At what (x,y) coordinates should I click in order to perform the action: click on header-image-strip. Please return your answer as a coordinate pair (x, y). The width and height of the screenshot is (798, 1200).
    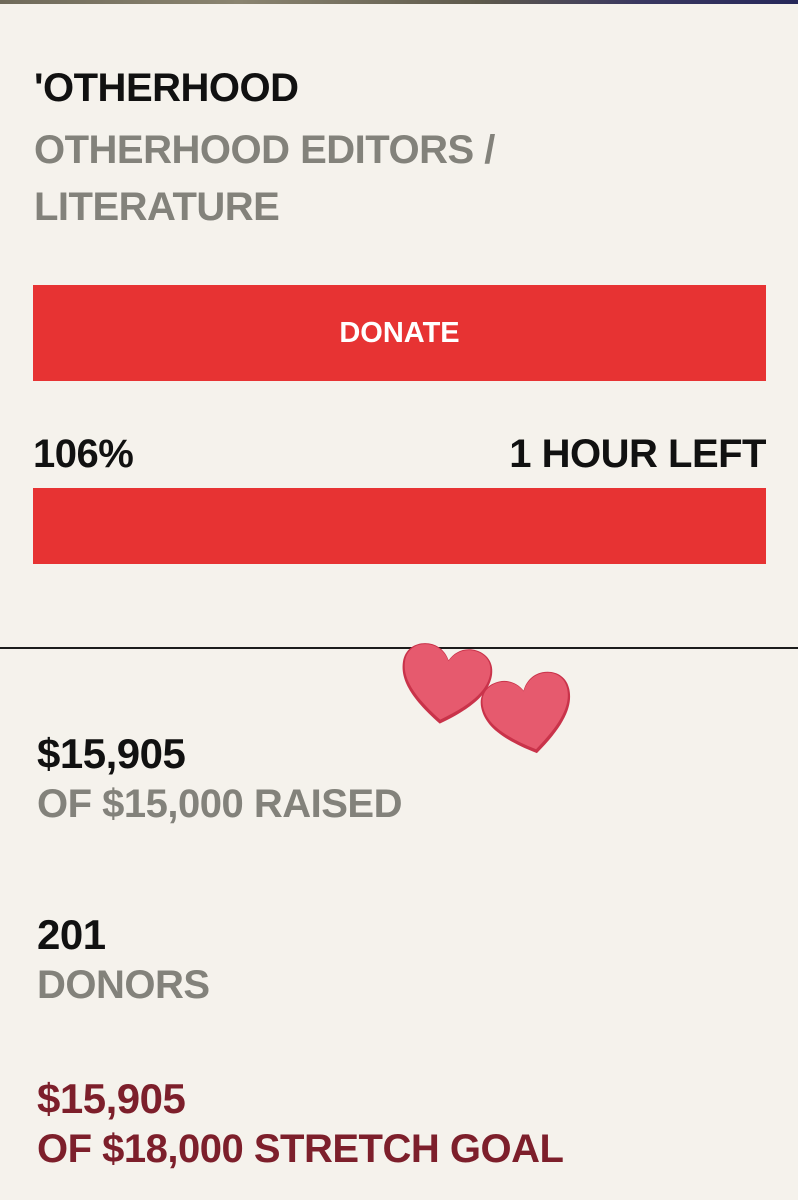
    Looking at the image, I should click on (399, 2).